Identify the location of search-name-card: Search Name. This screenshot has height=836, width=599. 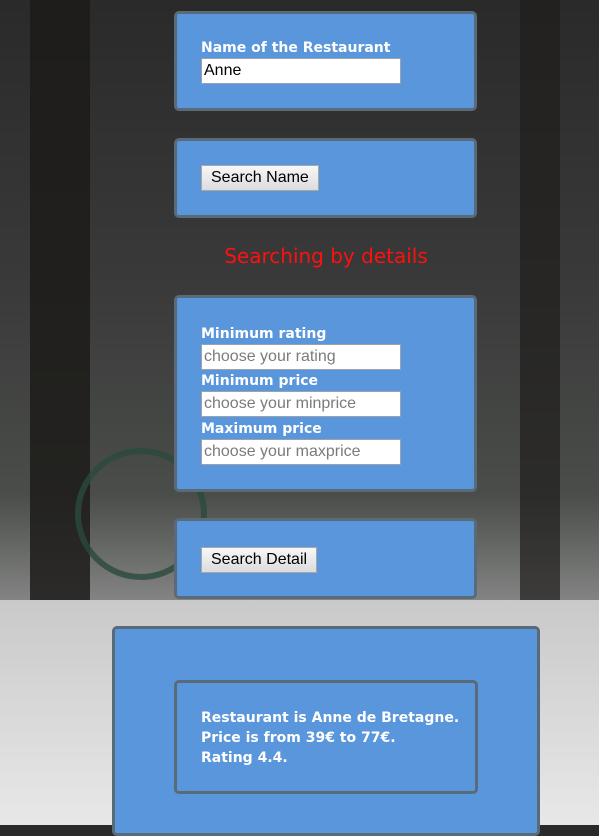
(325, 178).